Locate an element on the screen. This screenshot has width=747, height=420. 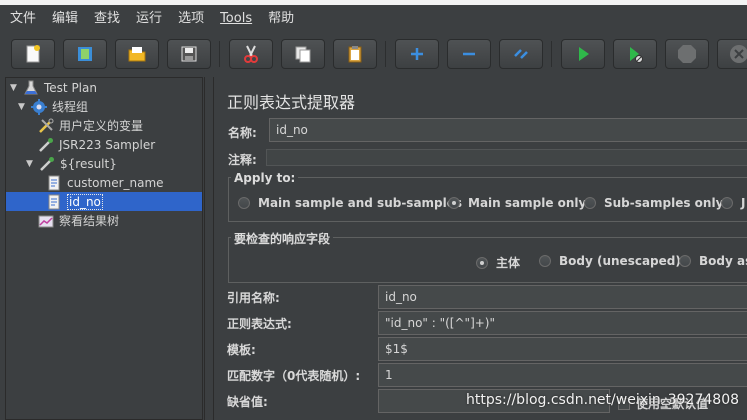
paste-icon is located at coordinates (355, 54).